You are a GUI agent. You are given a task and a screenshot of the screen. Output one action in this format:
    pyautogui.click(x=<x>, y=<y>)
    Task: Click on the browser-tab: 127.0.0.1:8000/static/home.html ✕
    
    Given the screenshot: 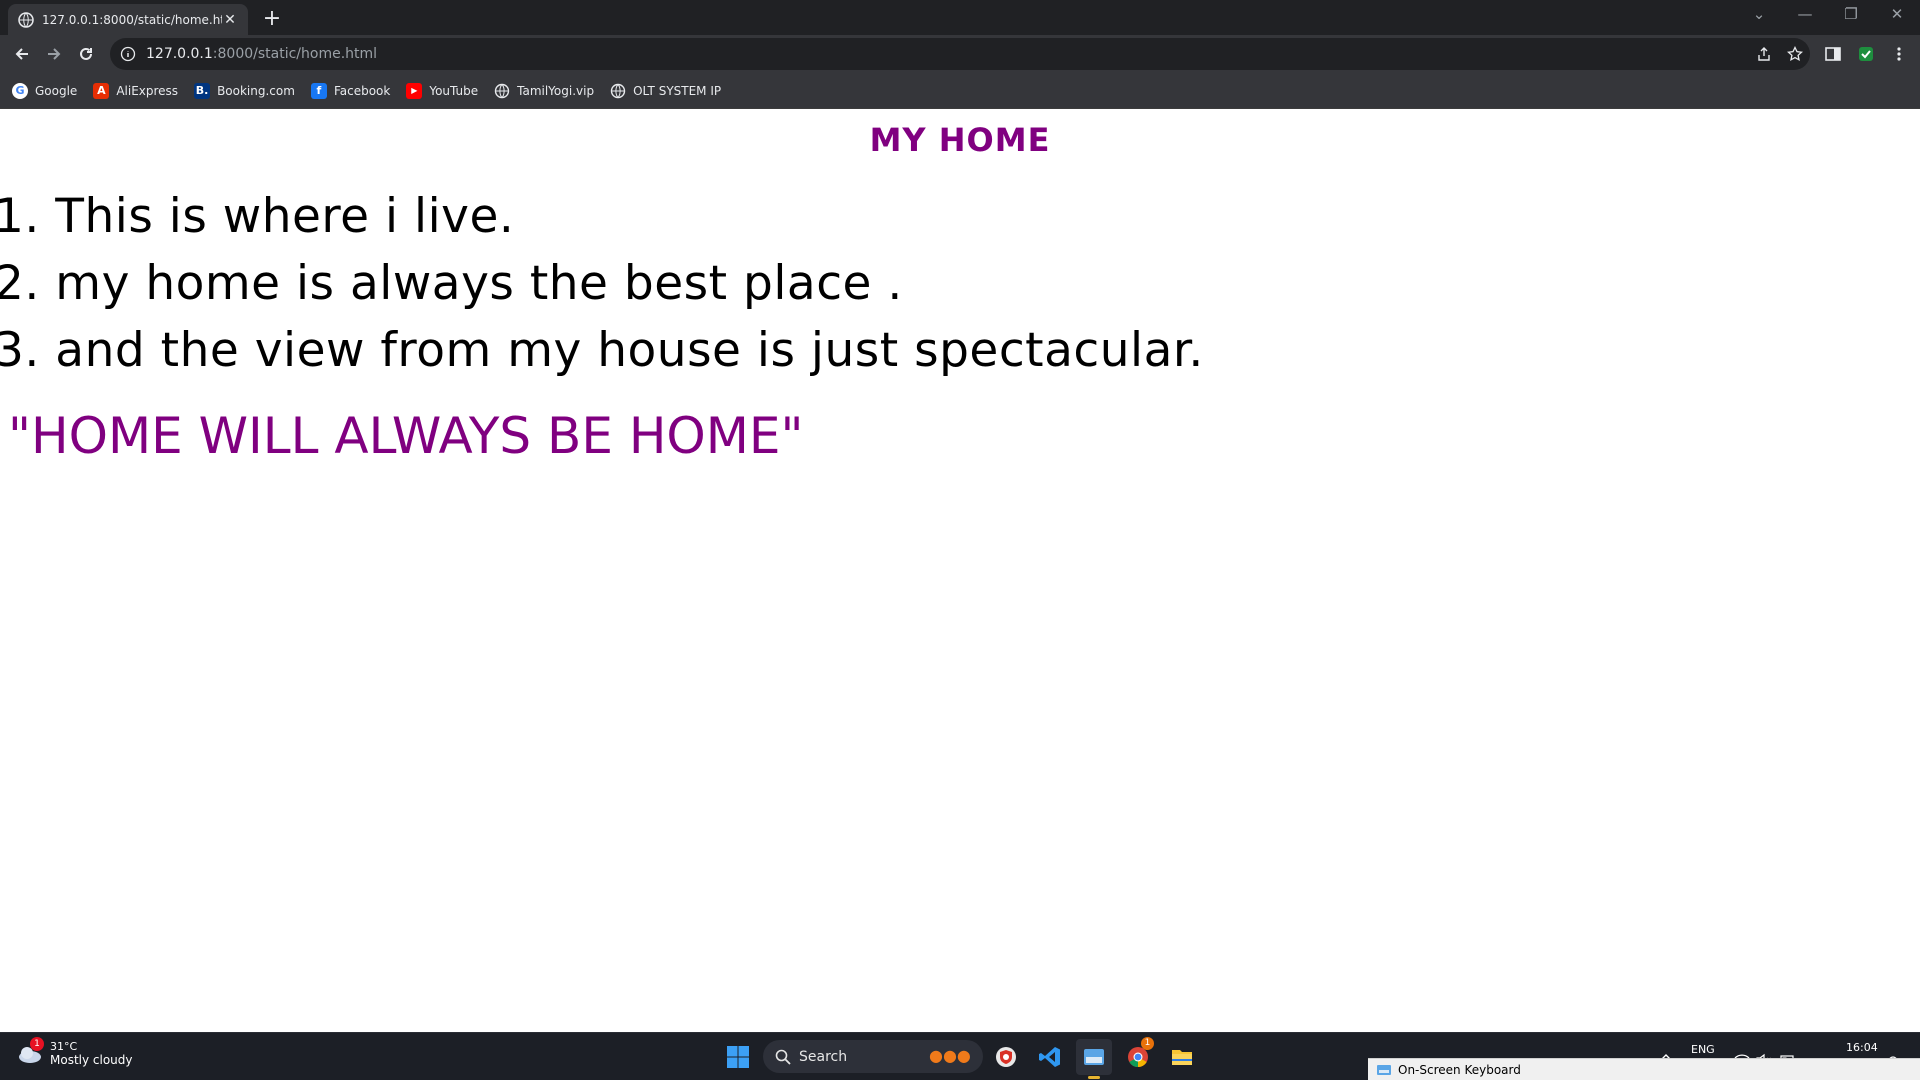 What is the action you would take?
    pyautogui.click(x=128, y=19)
    